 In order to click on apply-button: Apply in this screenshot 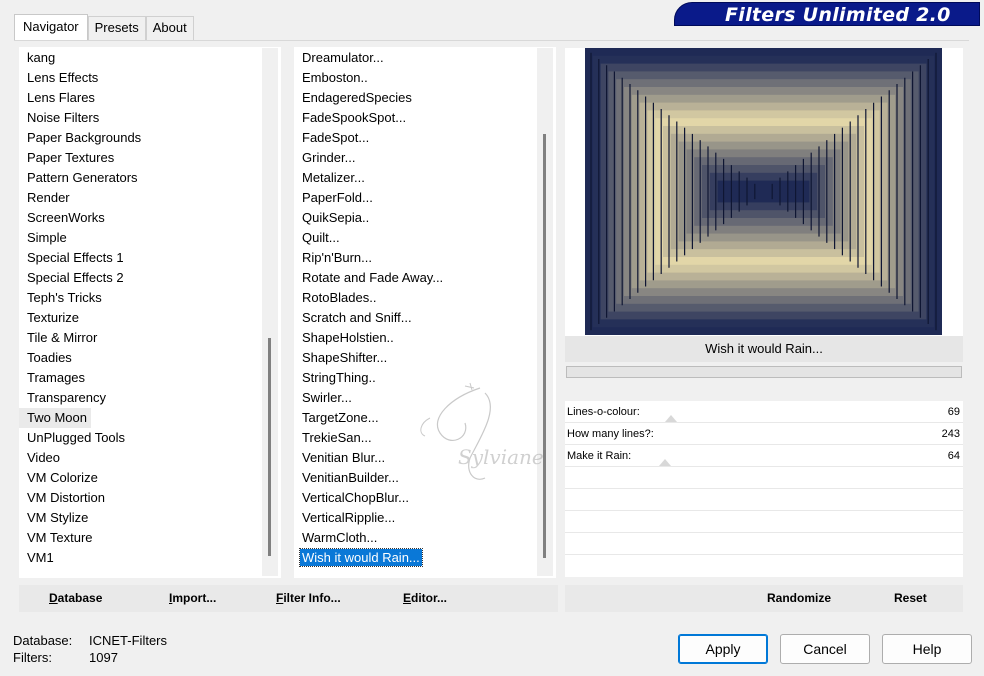, I will do `click(723, 649)`.